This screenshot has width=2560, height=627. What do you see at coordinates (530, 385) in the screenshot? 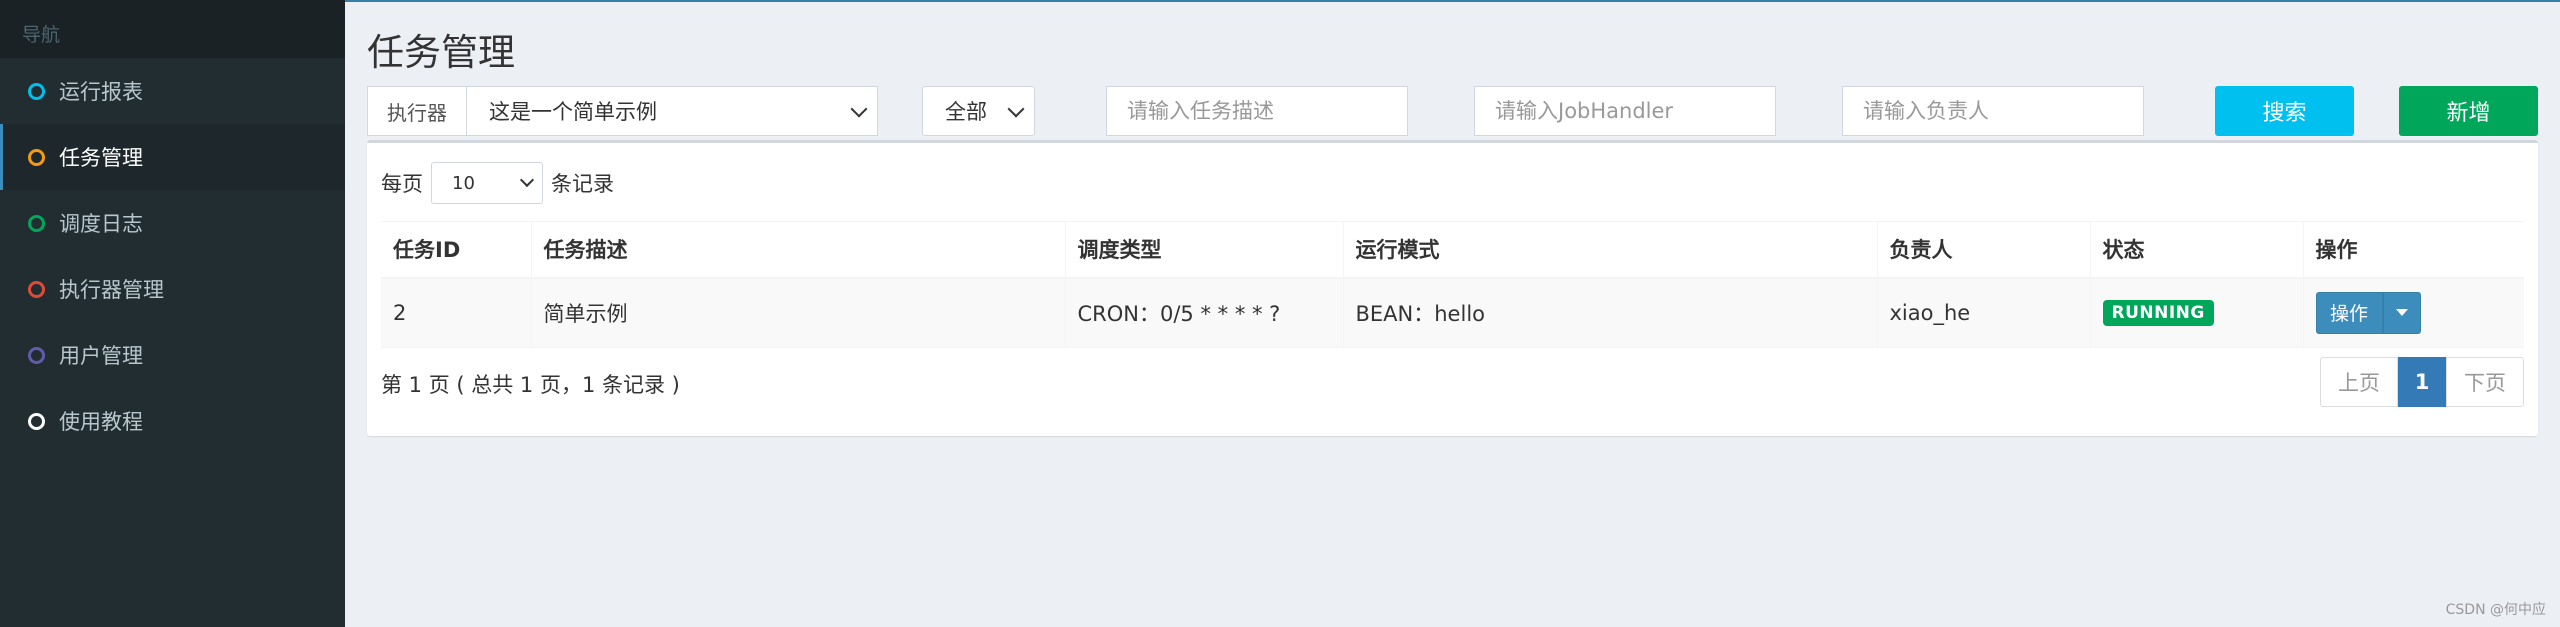
I see `table-info: 第 1 页 ( 总共 1 页，1 条记录 )` at bounding box center [530, 385].